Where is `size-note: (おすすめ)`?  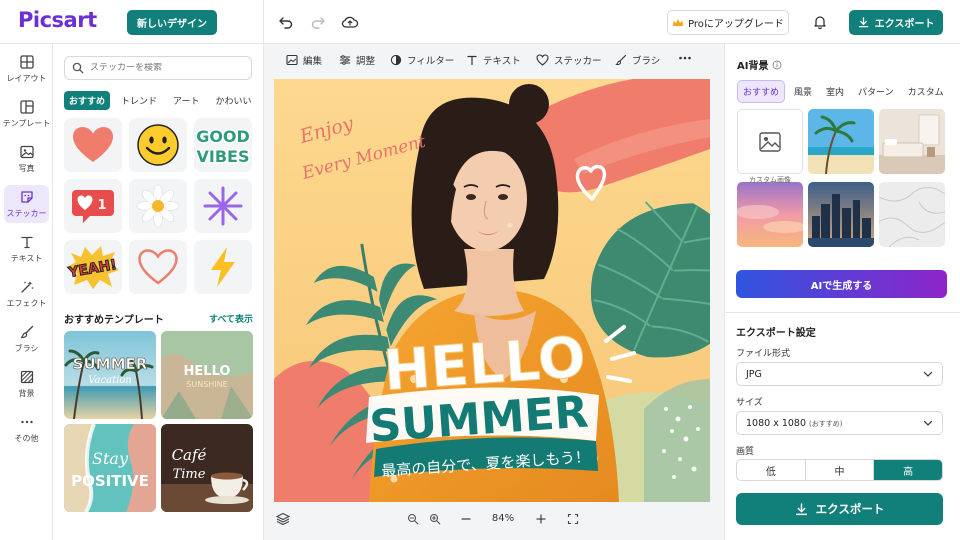 size-note: (おすすめ) is located at coordinates (826, 423).